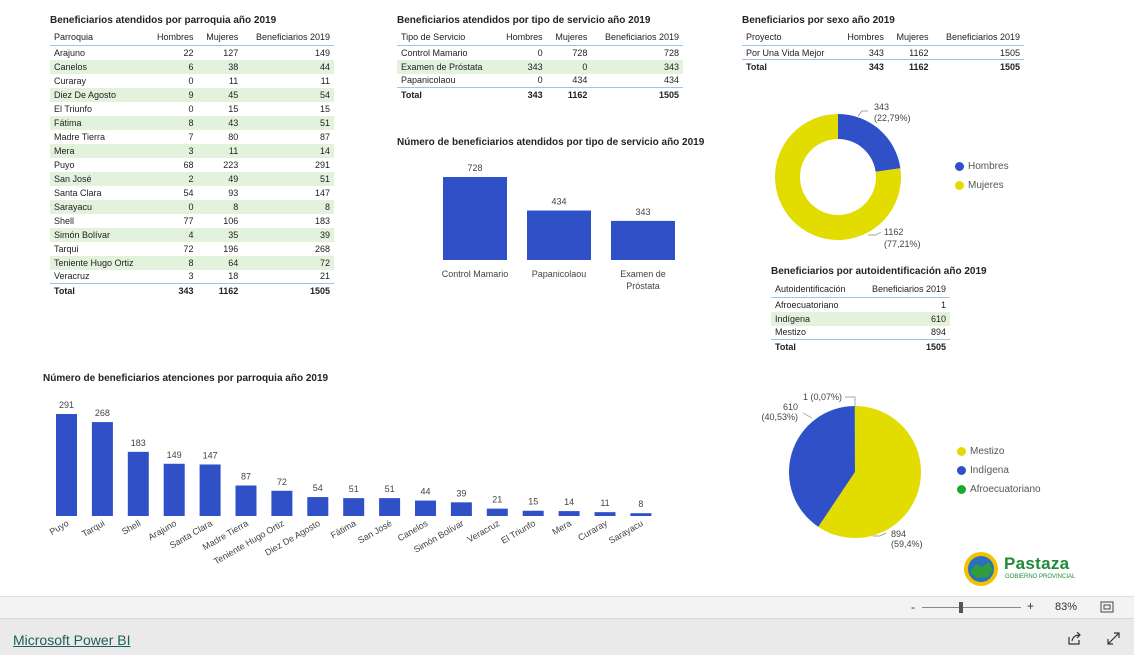 The width and height of the screenshot is (1134, 655). Describe the element at coordinates (815, 290) in the screenshot. I see `column-header: Autoidentificación` at that location.